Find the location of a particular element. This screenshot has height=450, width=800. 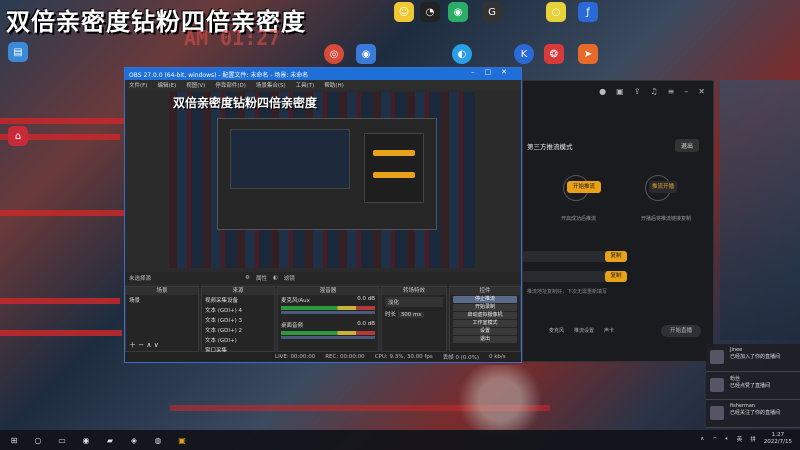

filters-button: 滤镜 is located at coordinates (289, 278).